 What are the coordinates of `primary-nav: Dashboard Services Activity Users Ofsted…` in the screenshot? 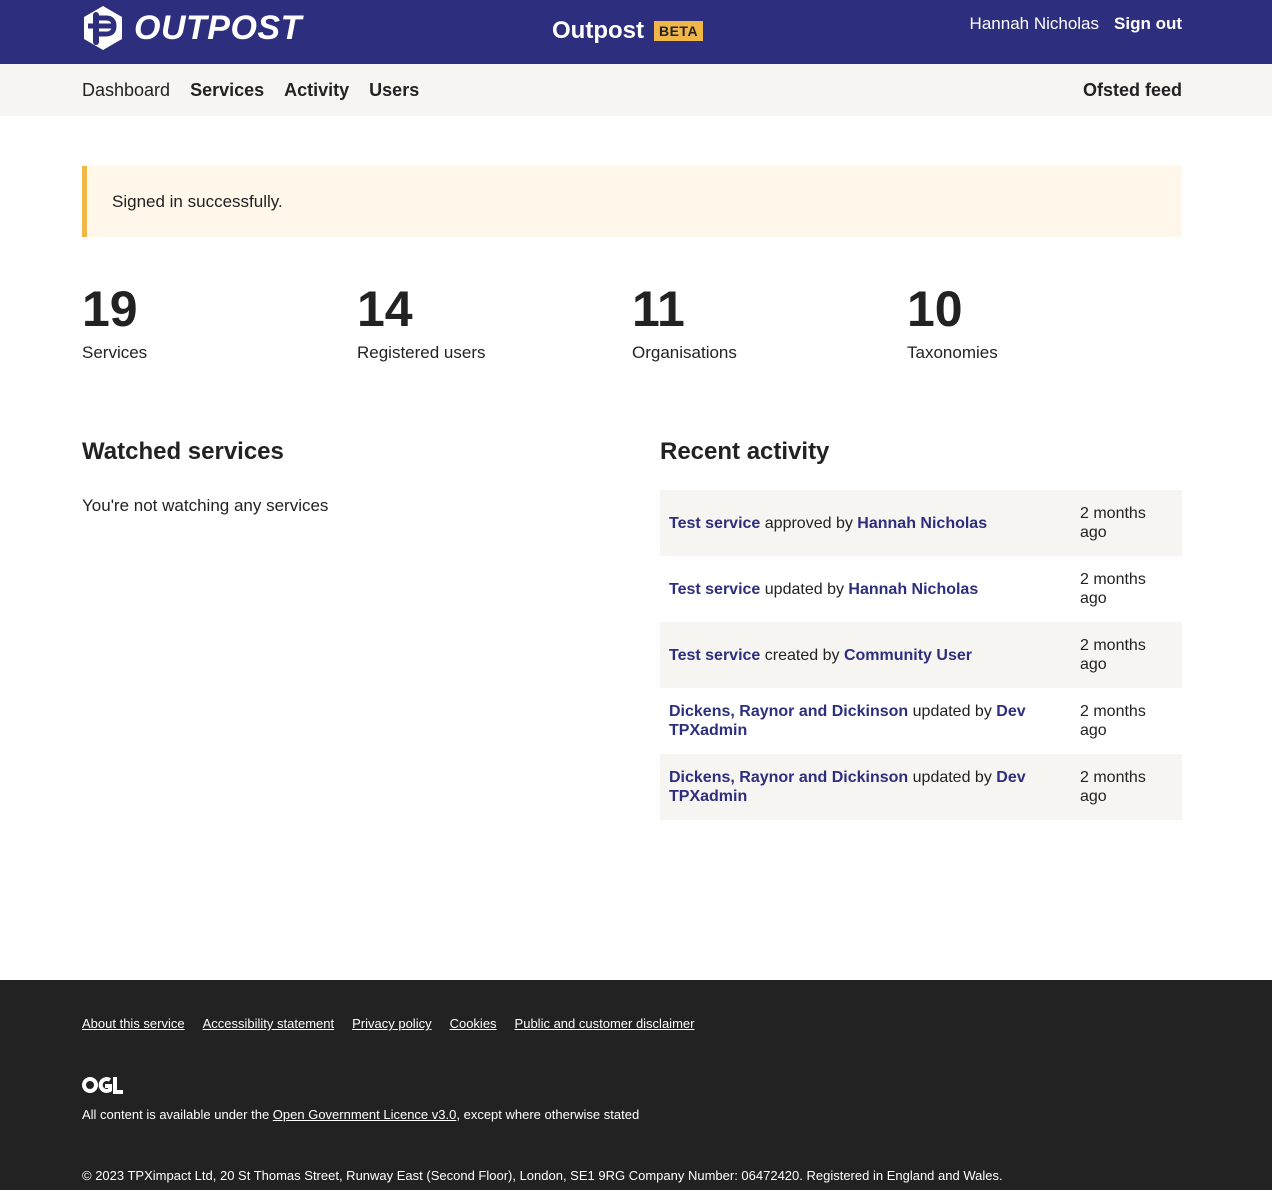 It's located at (636, 90).